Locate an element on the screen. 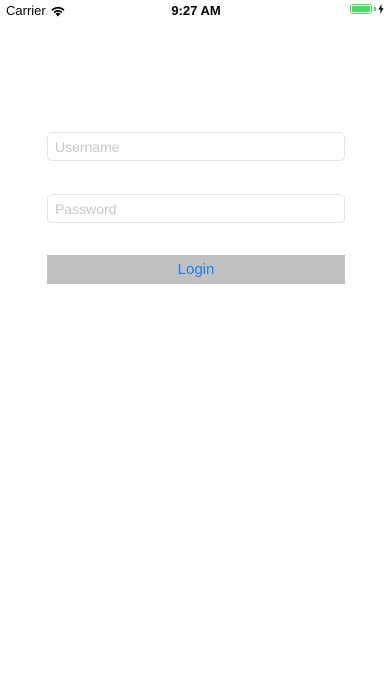 The height and width of the screenshot is (696, 392). username-input is located at coordinates (196, 146).